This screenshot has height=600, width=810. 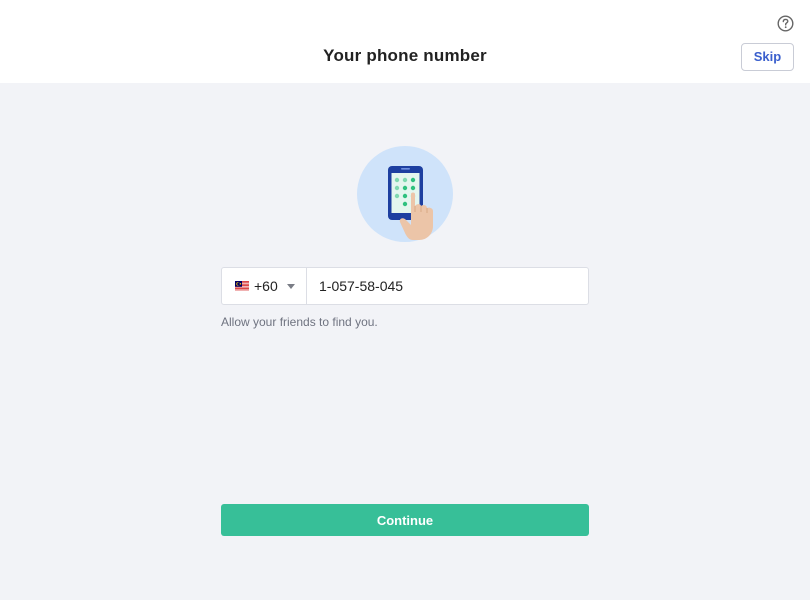 What do you see at coordinates (290, 286) in the screenshot?
I see `chevron-down-icon` at bounding box center [290, 286].